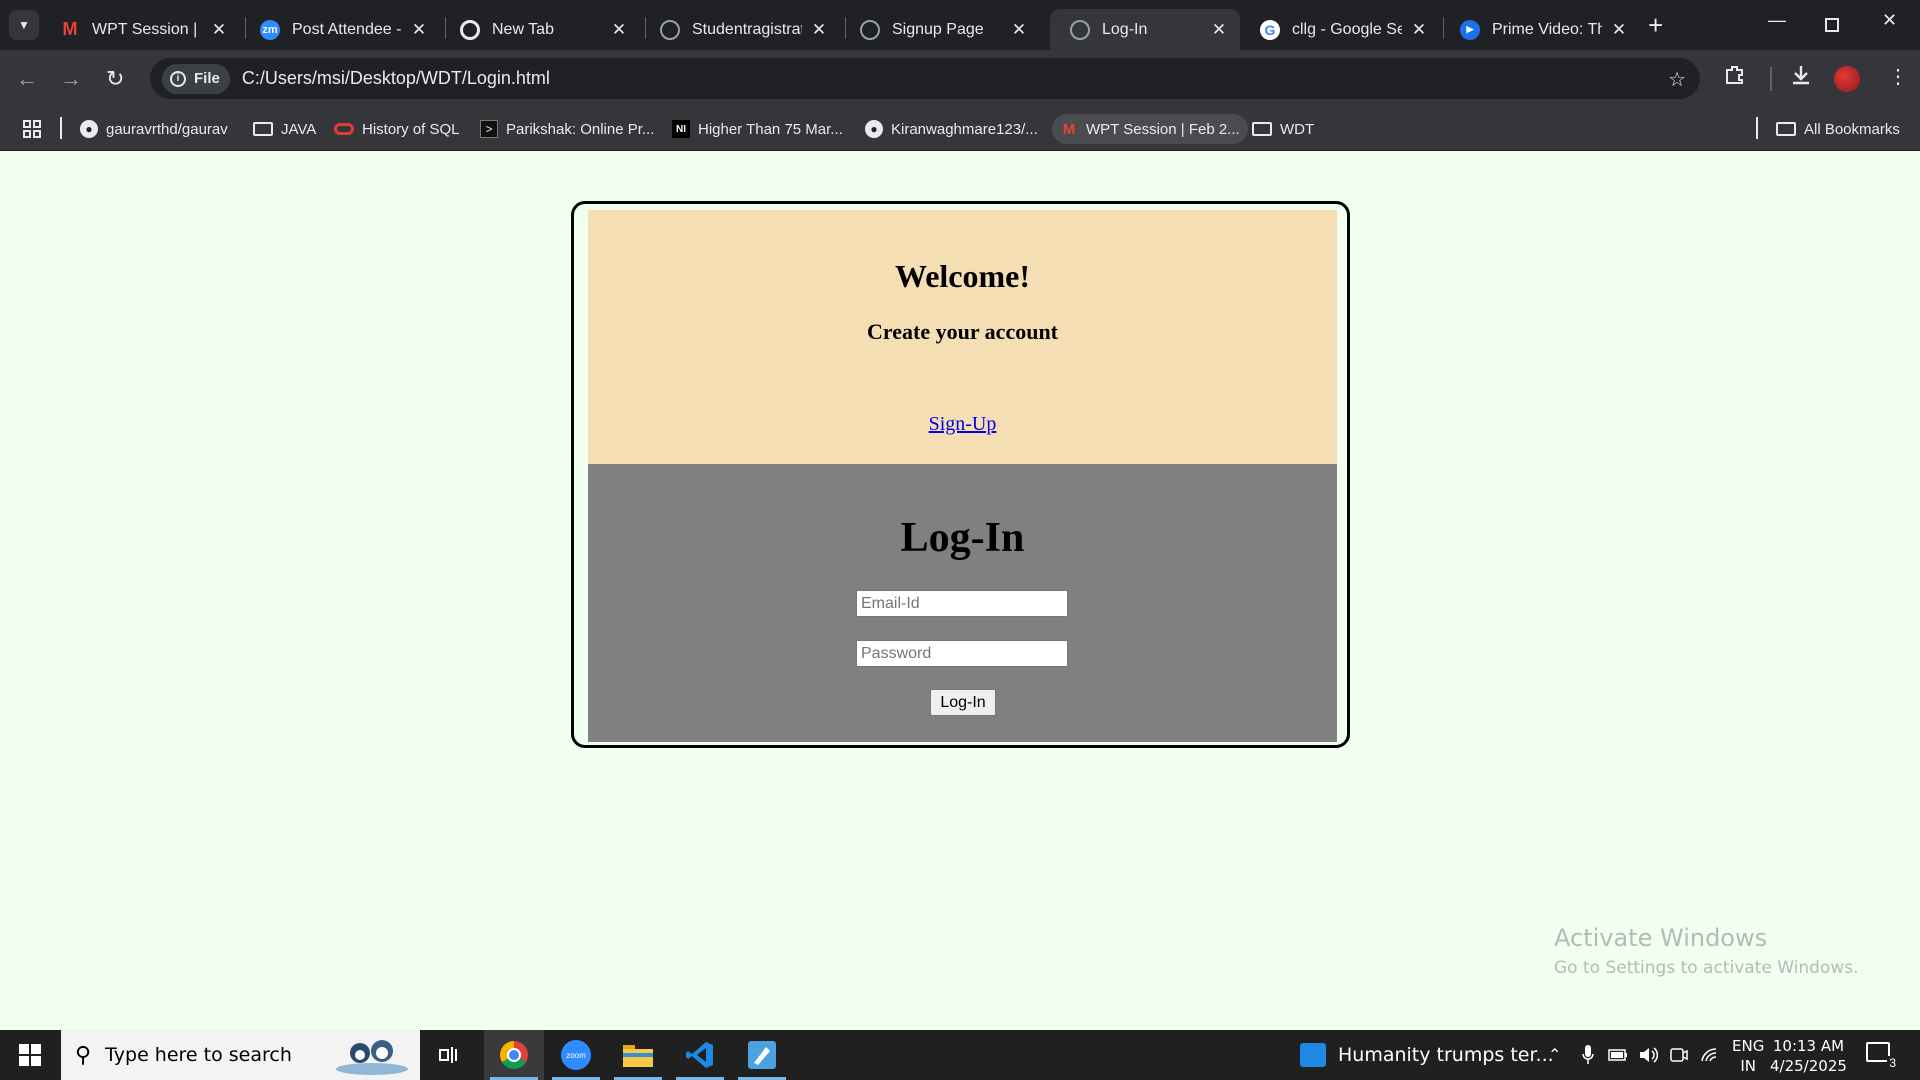 The image size is (1920, 1080). I want to click on bookmark-label: JAVA, so click(299, 129).